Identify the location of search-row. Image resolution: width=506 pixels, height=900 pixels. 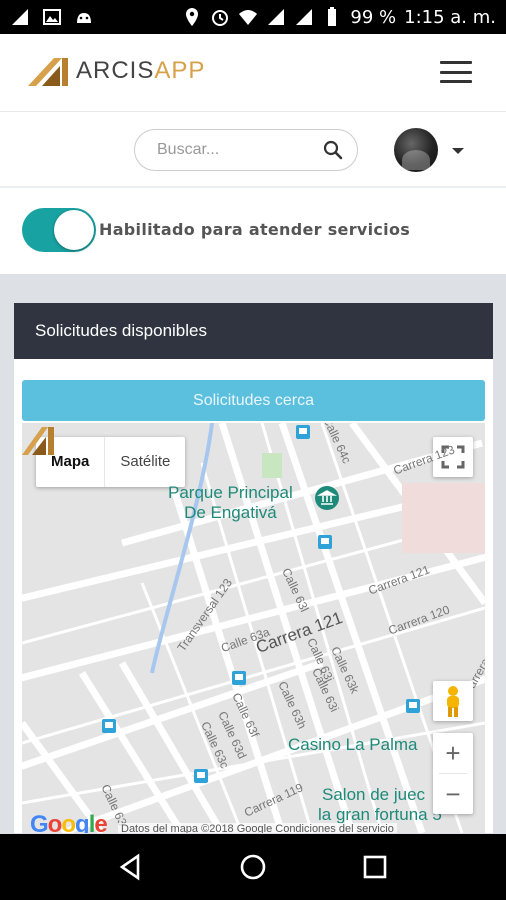
(253, 150).